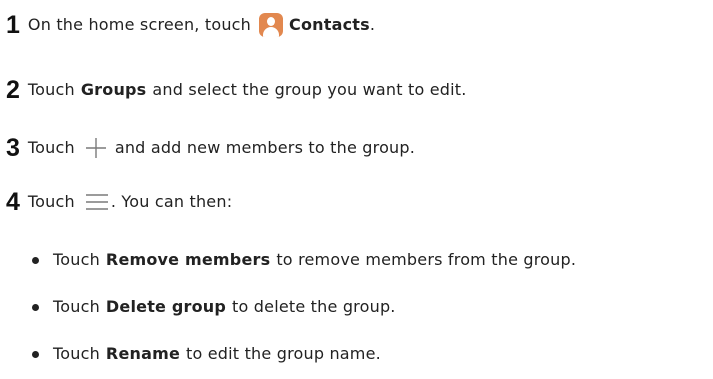 The image size is (713, 379). What do you see at coordinates (96, 202) in the screenshot?
I see `menu-icon` at bounding box center [96, 202].